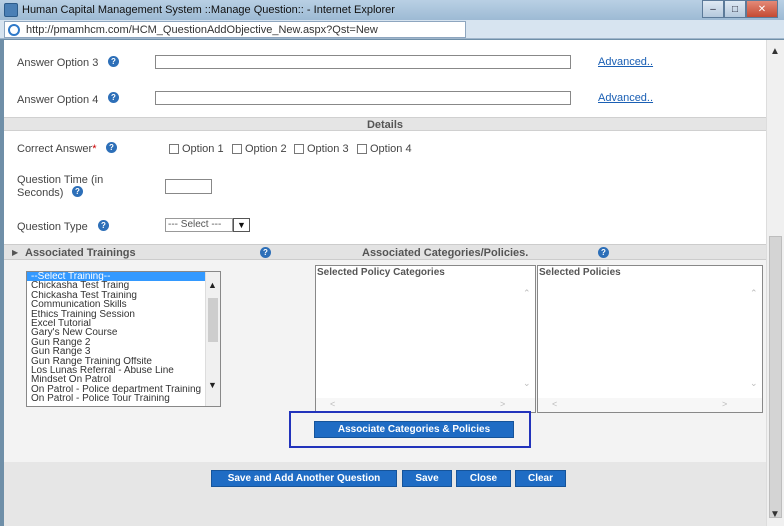 The image size is (784, 526). What do you see at coordinates (116, 342) in the screenshot?
I see `training-list-item: Gun Range 2` at bounding box center [116, 342].